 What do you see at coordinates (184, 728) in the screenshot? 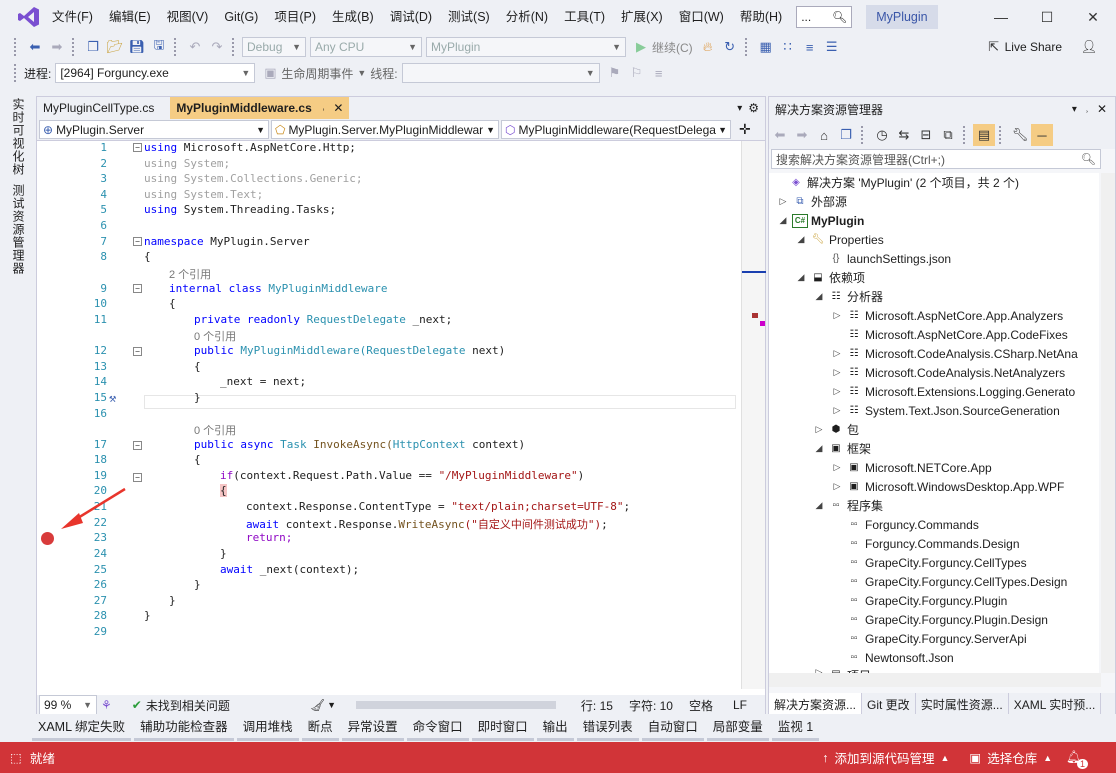
I see `tab-accessibility-checker: 辅助功能检查器` at bounding box center [184, 728].